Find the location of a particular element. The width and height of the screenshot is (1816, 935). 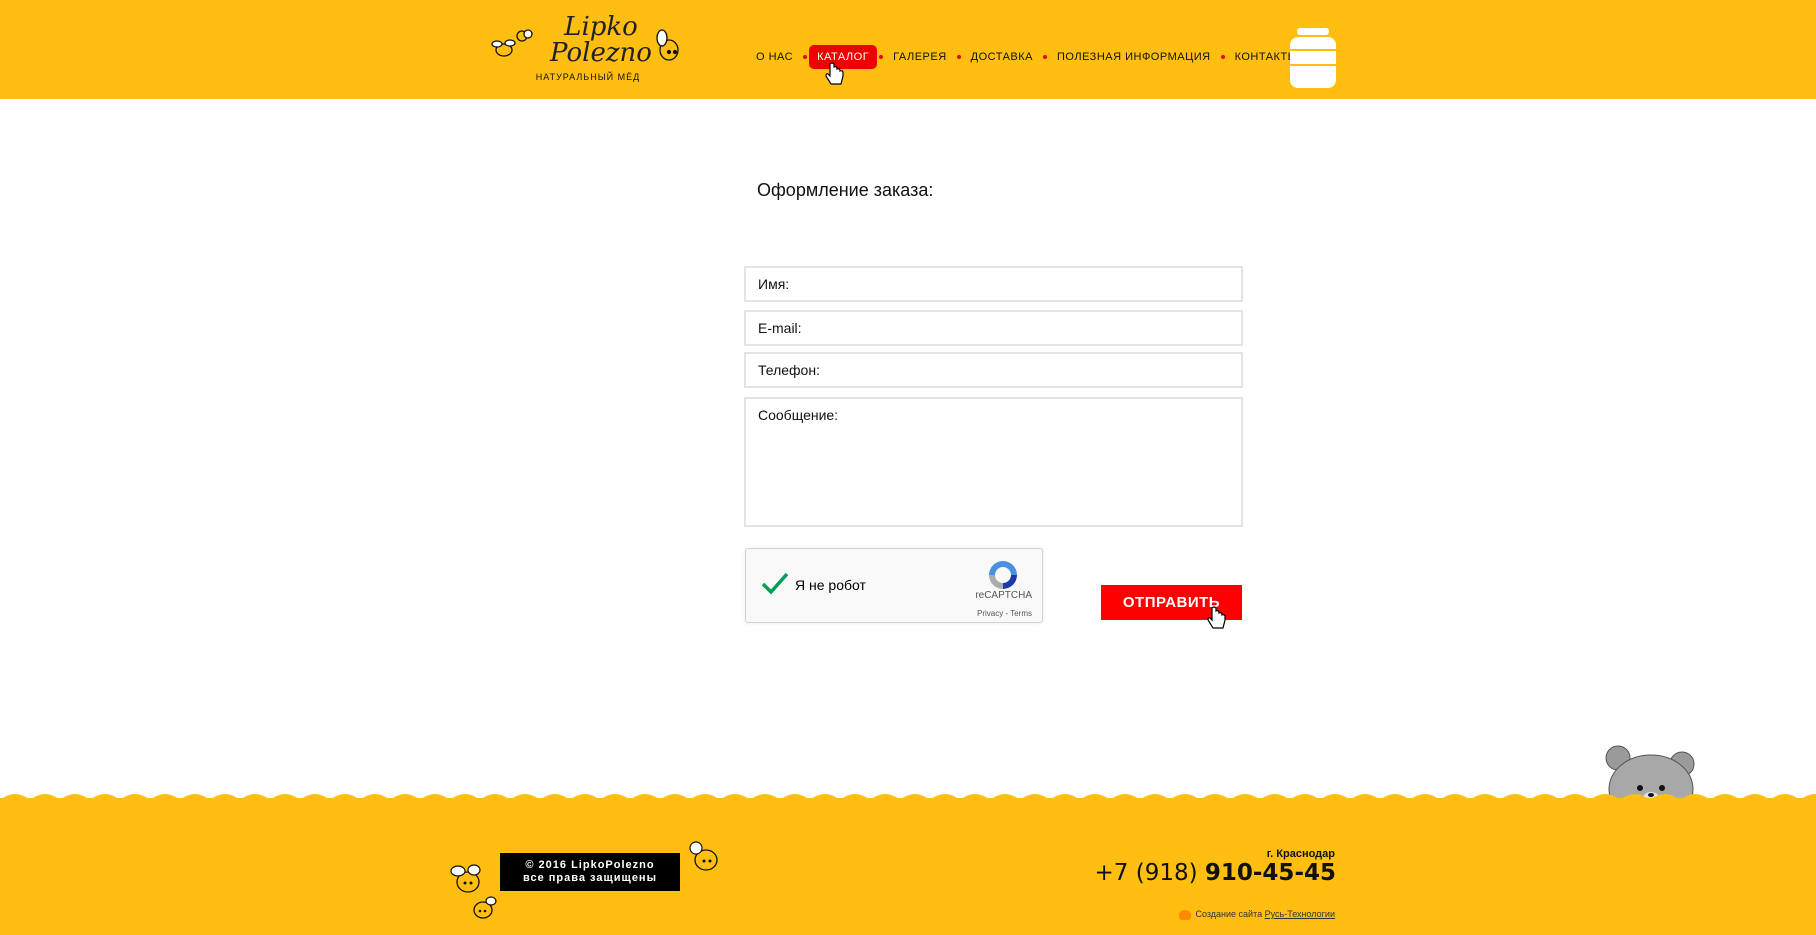

footer-credits: Создание сайта Русь-Технологии is located at coordinates (1257, 914).